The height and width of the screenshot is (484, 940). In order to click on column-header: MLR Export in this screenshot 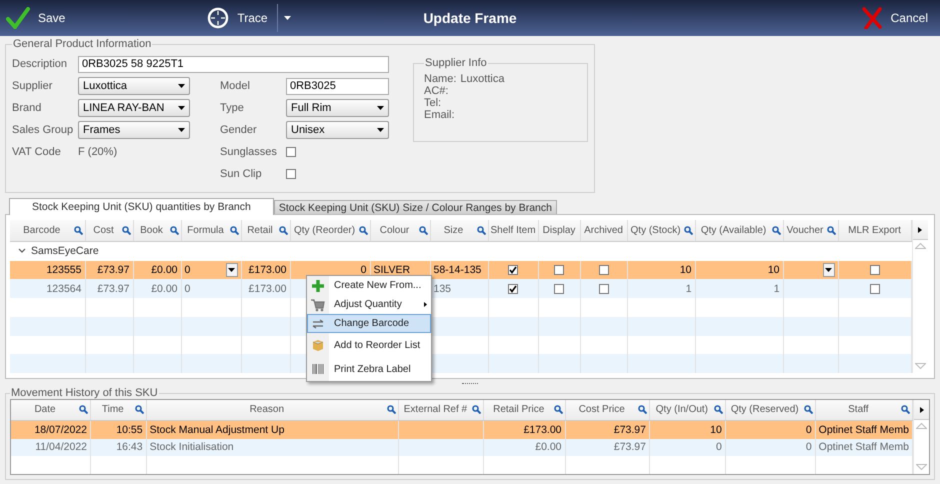, I will do `click(874, 230)`.